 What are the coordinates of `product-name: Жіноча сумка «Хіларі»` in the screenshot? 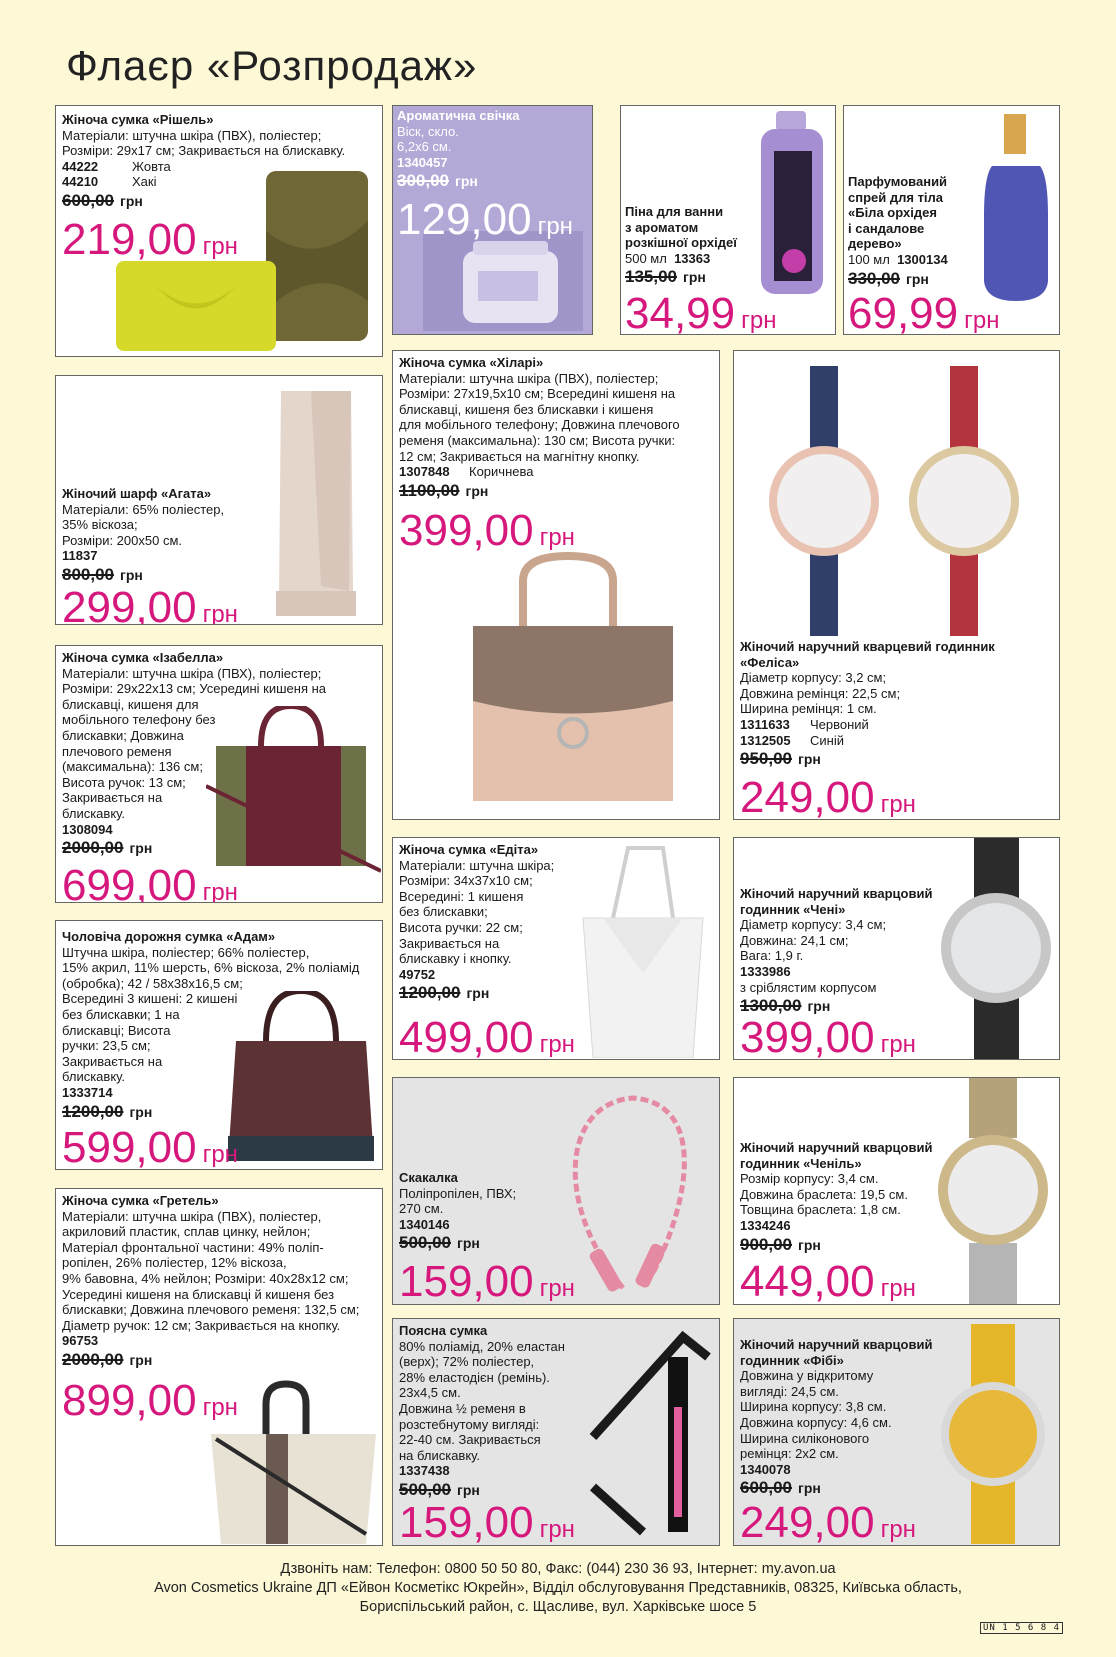 It's located at (471, 362).